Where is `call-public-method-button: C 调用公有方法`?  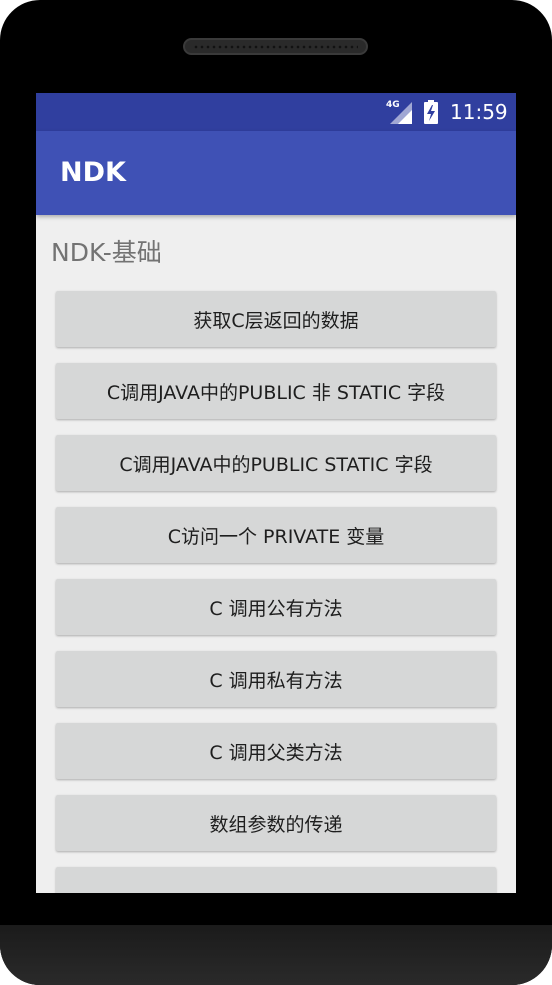 call-public-method-button: C 调用公有方法 is located at coordinates (276, 607).